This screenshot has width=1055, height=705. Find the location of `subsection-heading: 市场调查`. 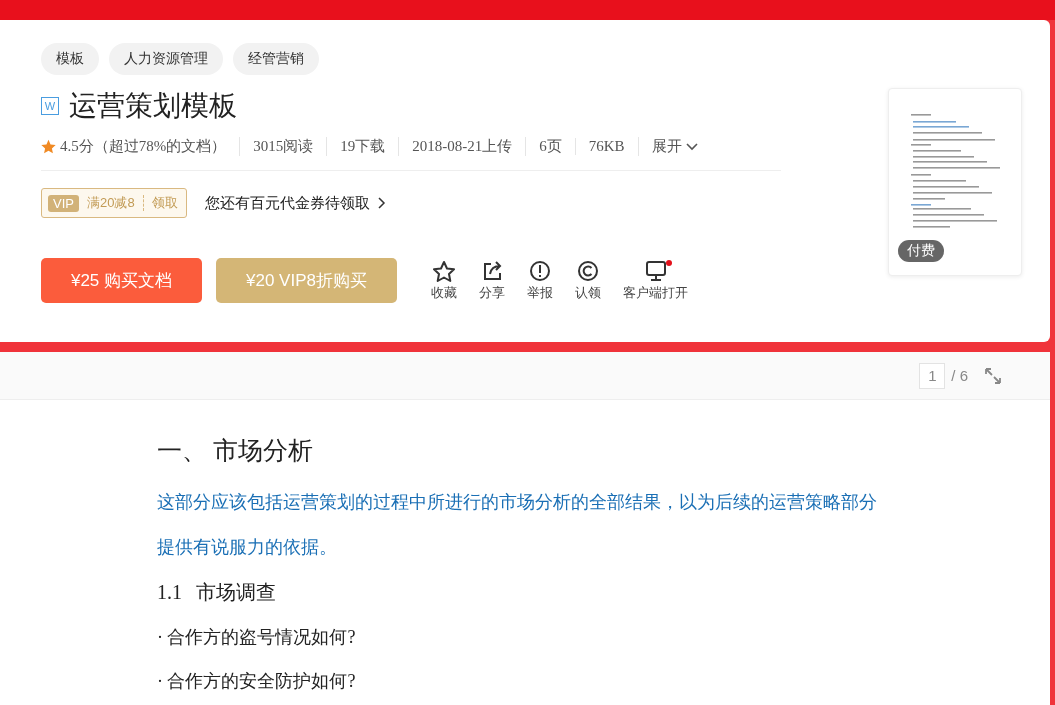

subsection-heading: 市场调查 is located at coordinates (236, 592).